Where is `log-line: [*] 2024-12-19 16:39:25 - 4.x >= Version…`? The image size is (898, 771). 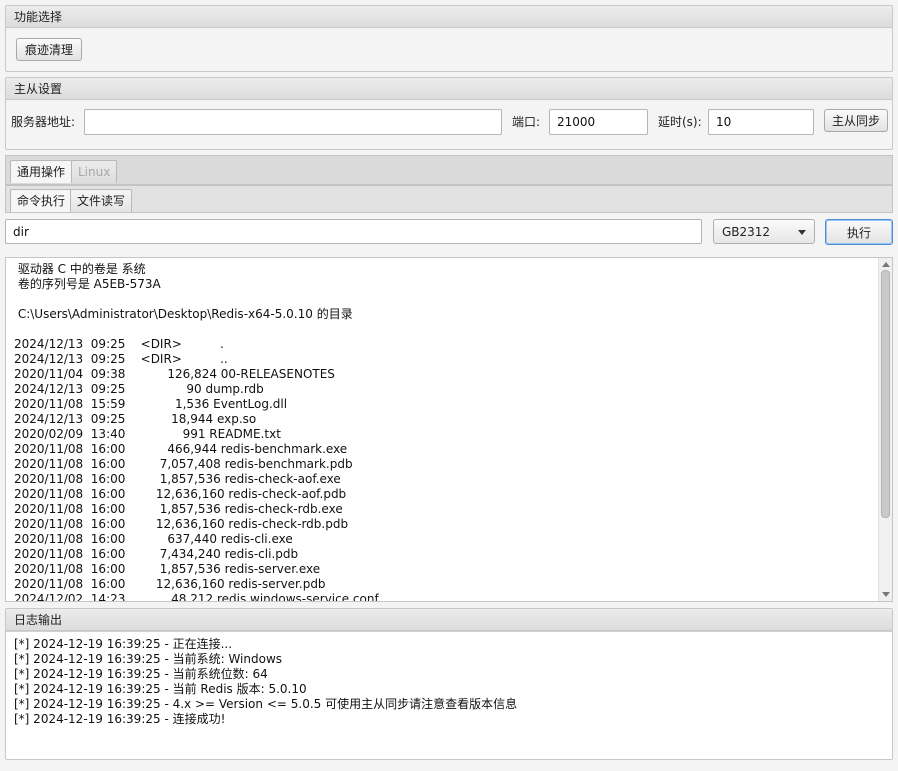 log-line: [*] 2024-12-19 16:39:25 - 4.x >= Version… is located at coordinates (266, 704).